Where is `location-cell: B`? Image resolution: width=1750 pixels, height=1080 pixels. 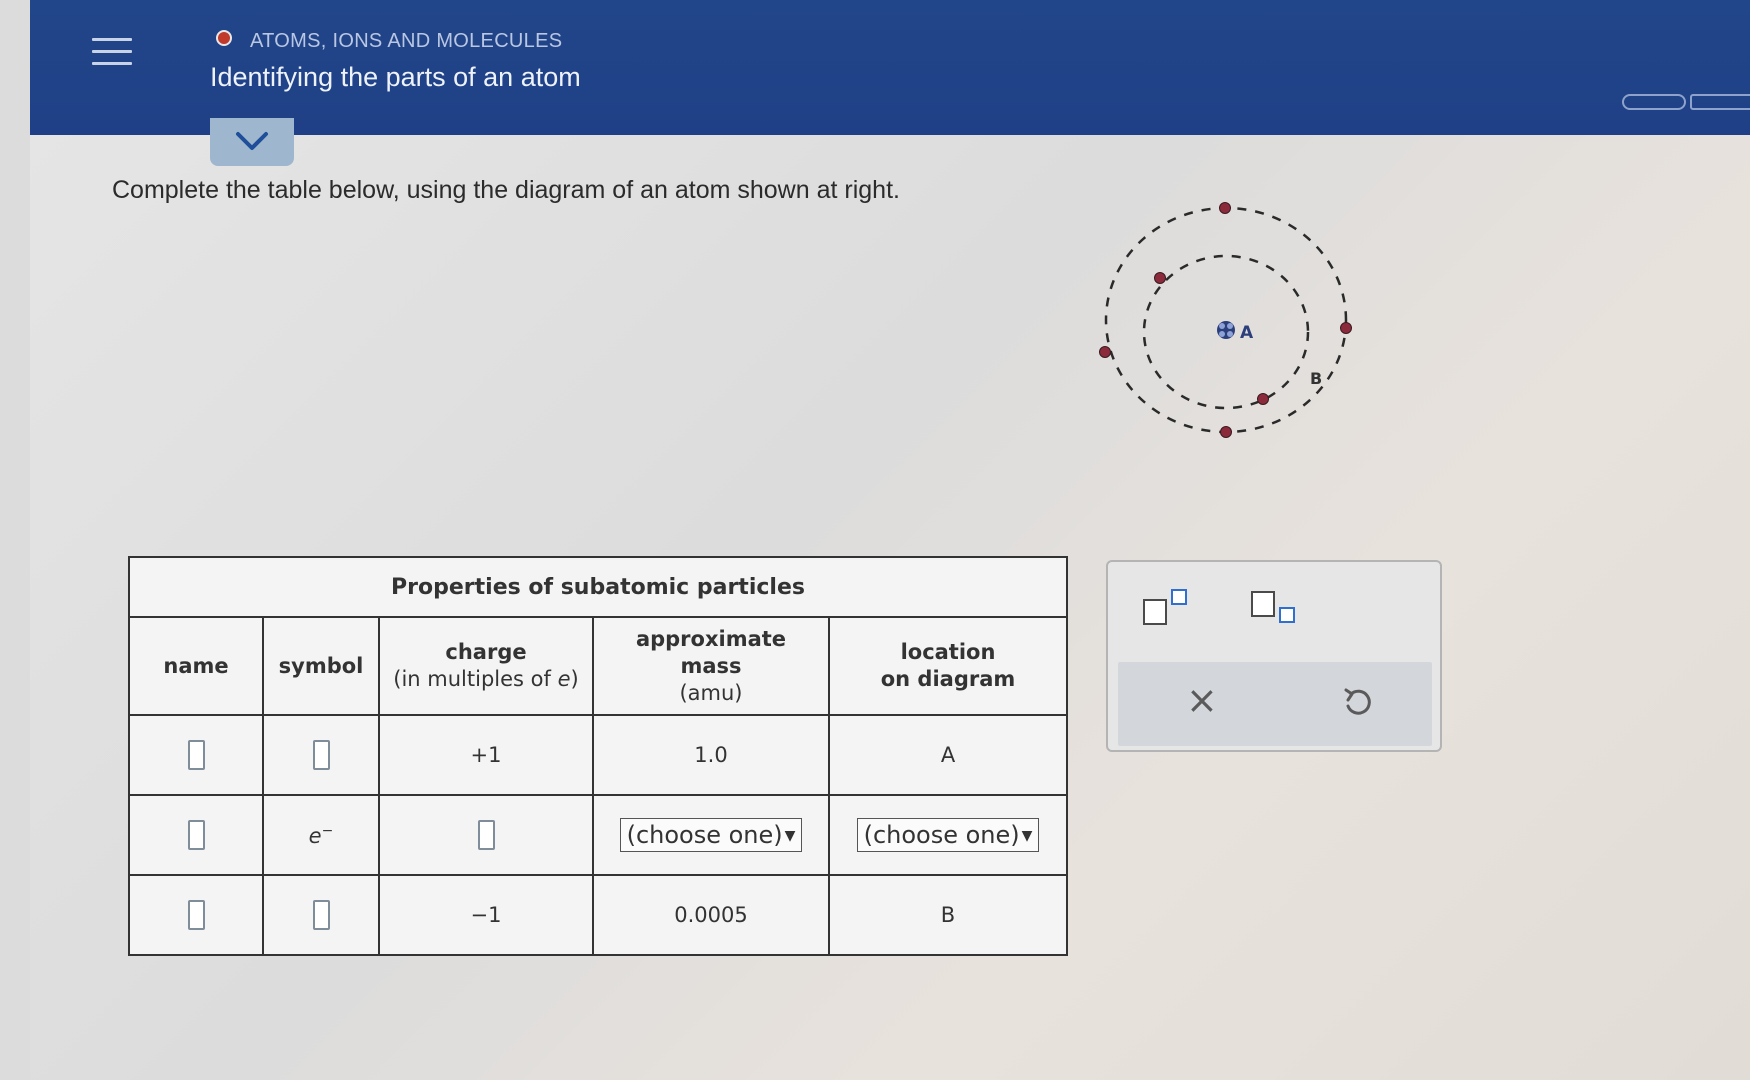 location-cell: B is located at coordinates (948, 915).